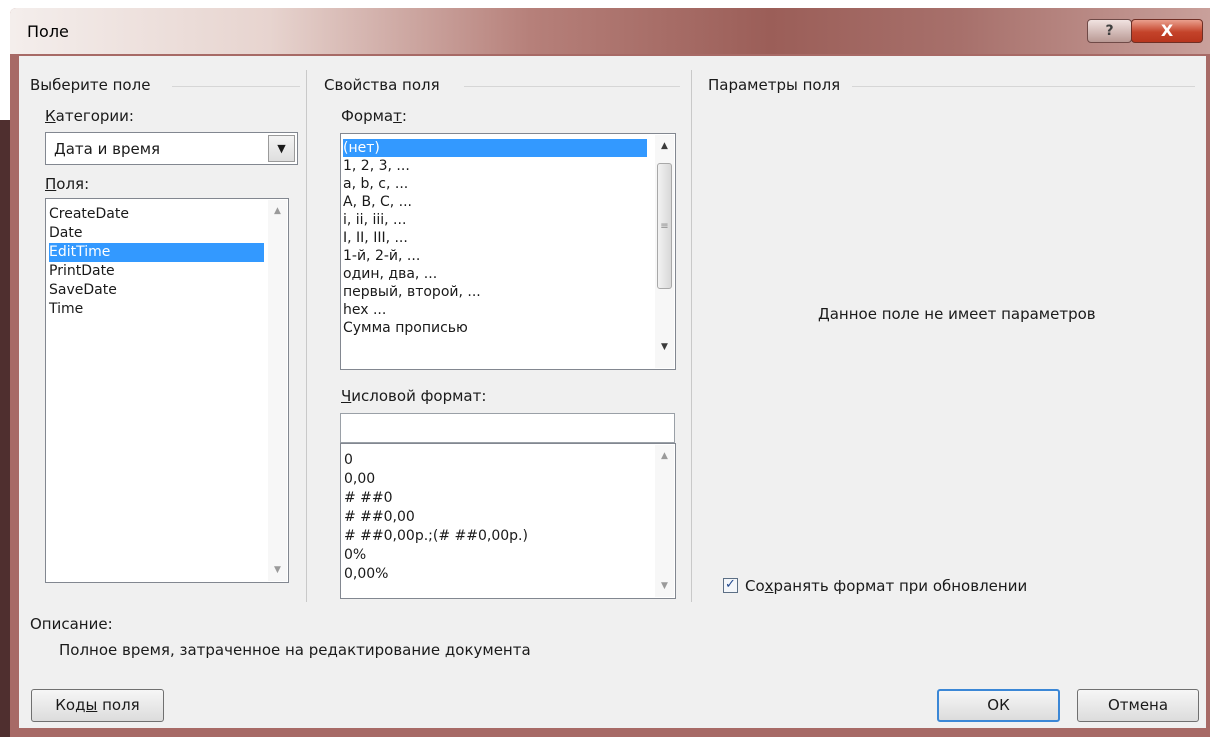 The height and width of the screenshot is (737, 1210). Describe the element at coordinates (382, 85) in the screenshot. I see `field-properties-group-title: Свойства поля` at that location.